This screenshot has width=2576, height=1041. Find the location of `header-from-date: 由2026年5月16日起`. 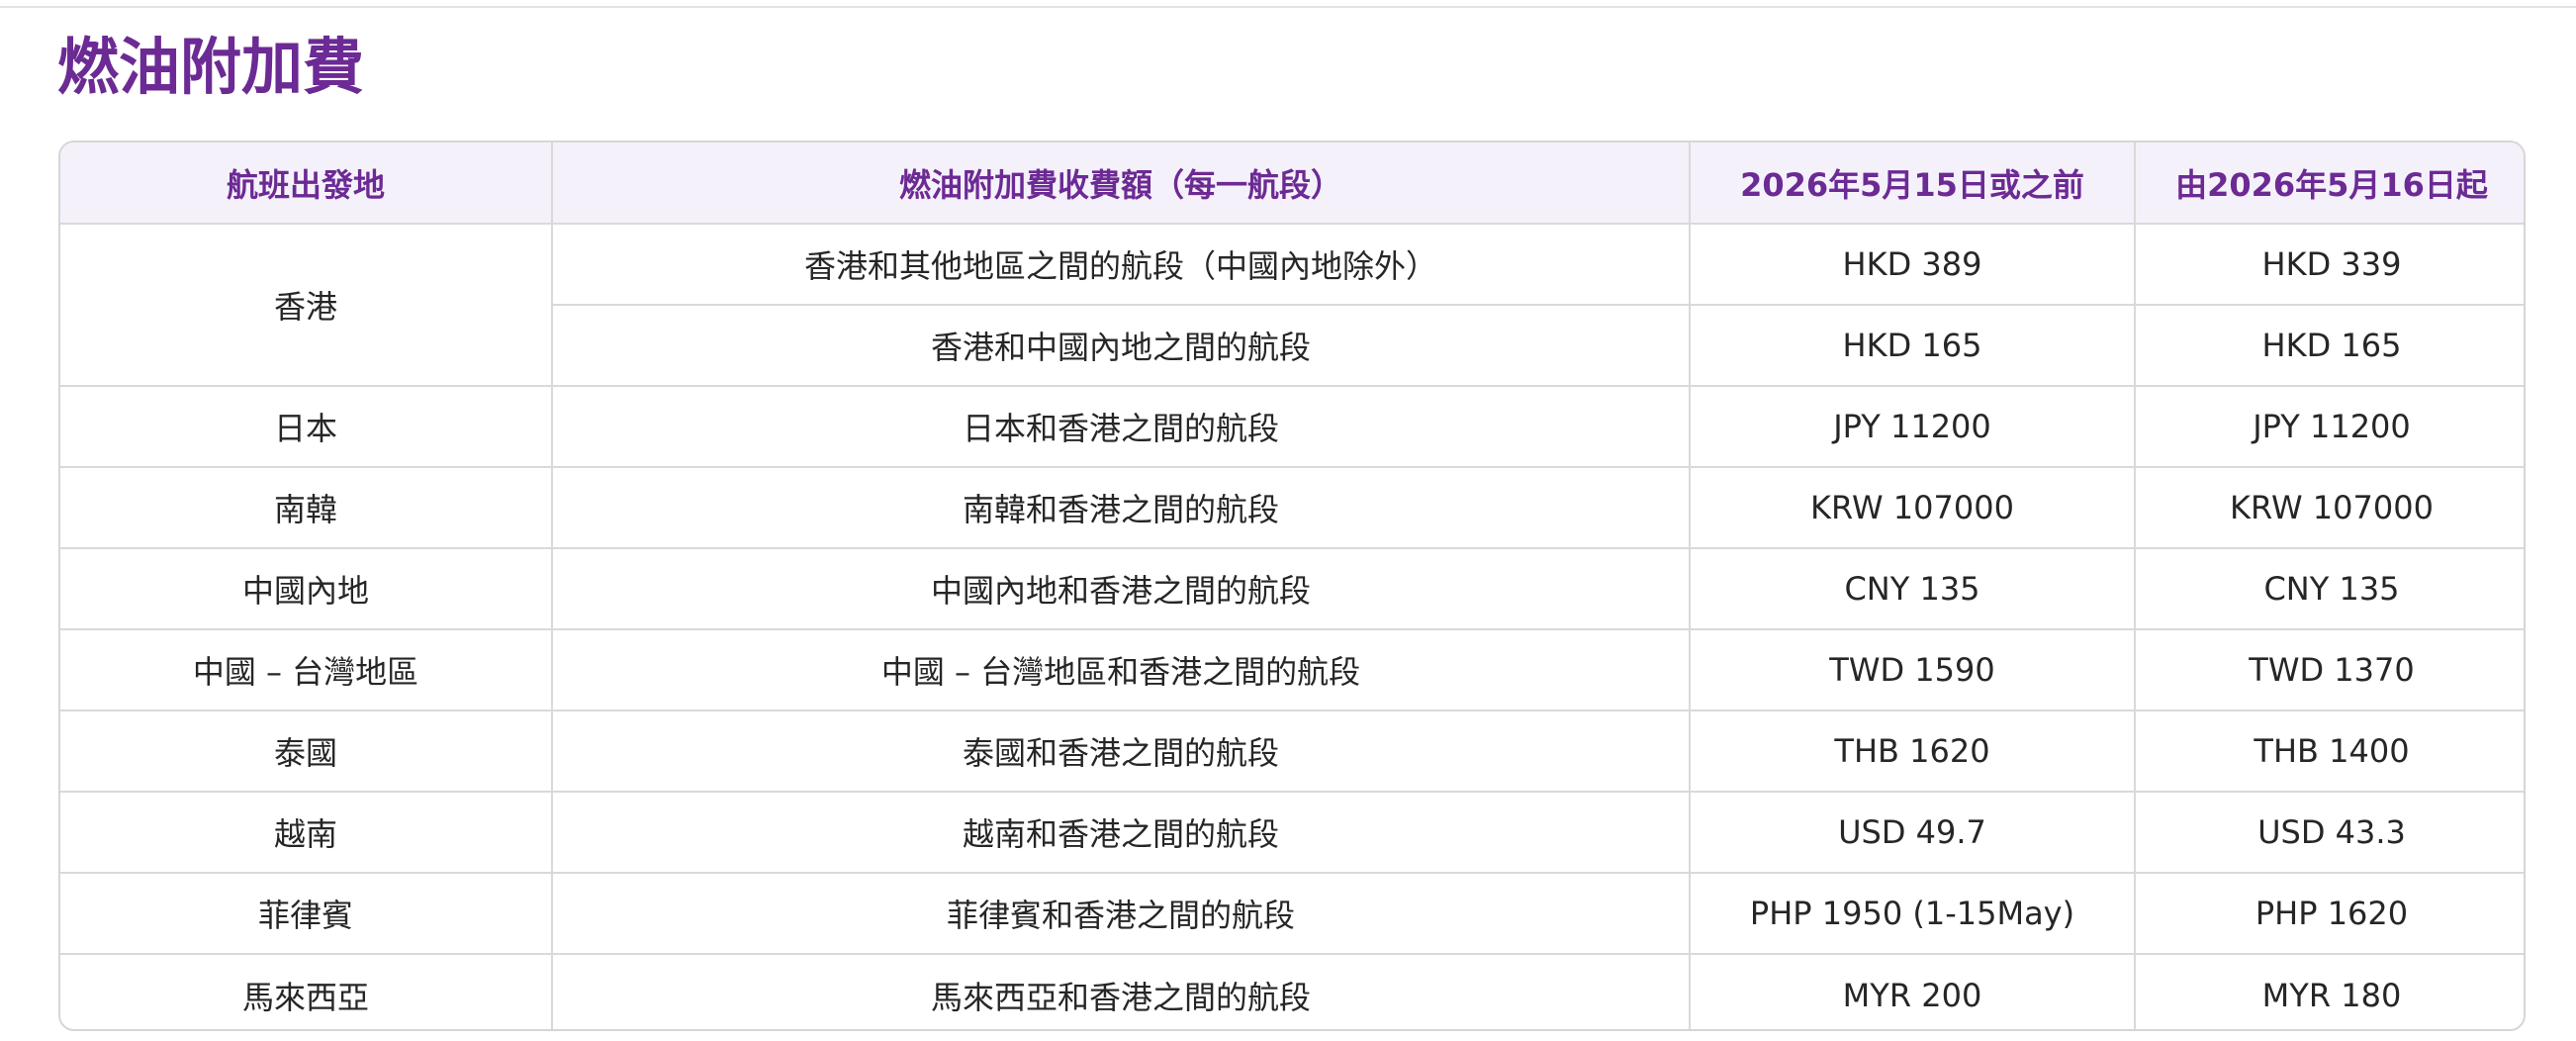

header-from-date: 由2026年5月16日起 is located at coordinates (2329, 184).